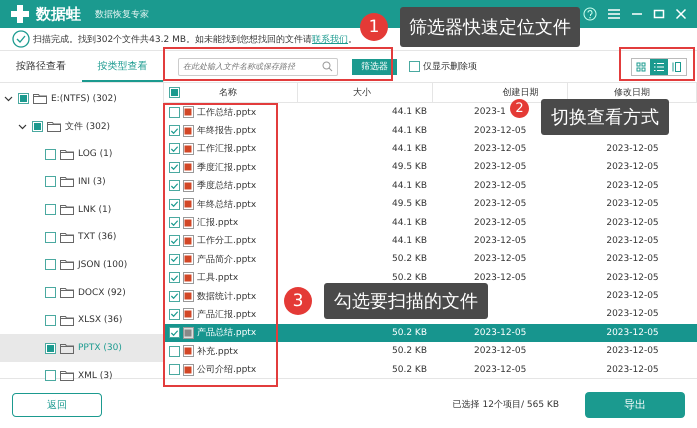 The width and height of the screenshot is (697, 428). Describe the element at coordinates (226, 333) in the screenshot. I see `file-name: 产品总结.pptx` at that location.